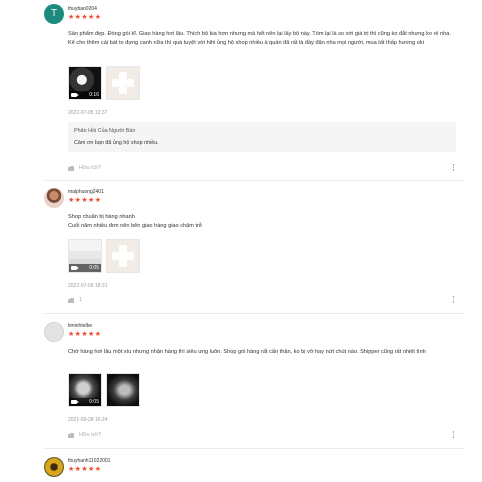 The image size is (482, 482). Describe the element at coordinates (80, 300) in the screenshot. I see `like-count: 1` at that location.